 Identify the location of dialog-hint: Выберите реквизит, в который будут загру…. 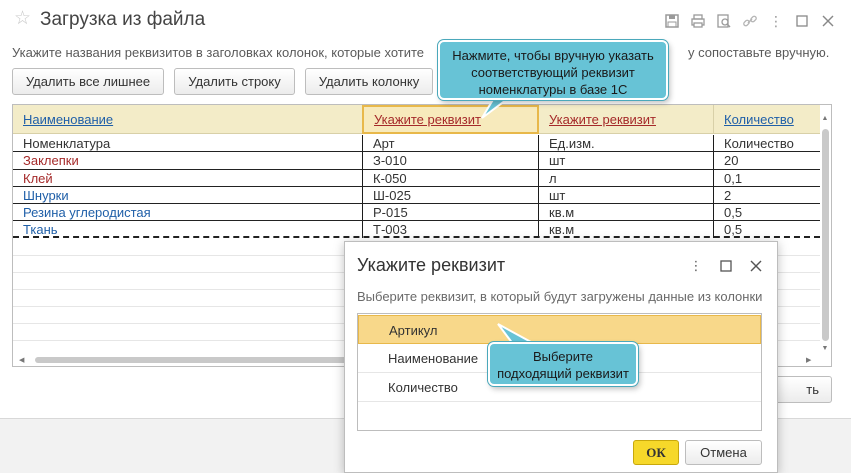
(560, 296).